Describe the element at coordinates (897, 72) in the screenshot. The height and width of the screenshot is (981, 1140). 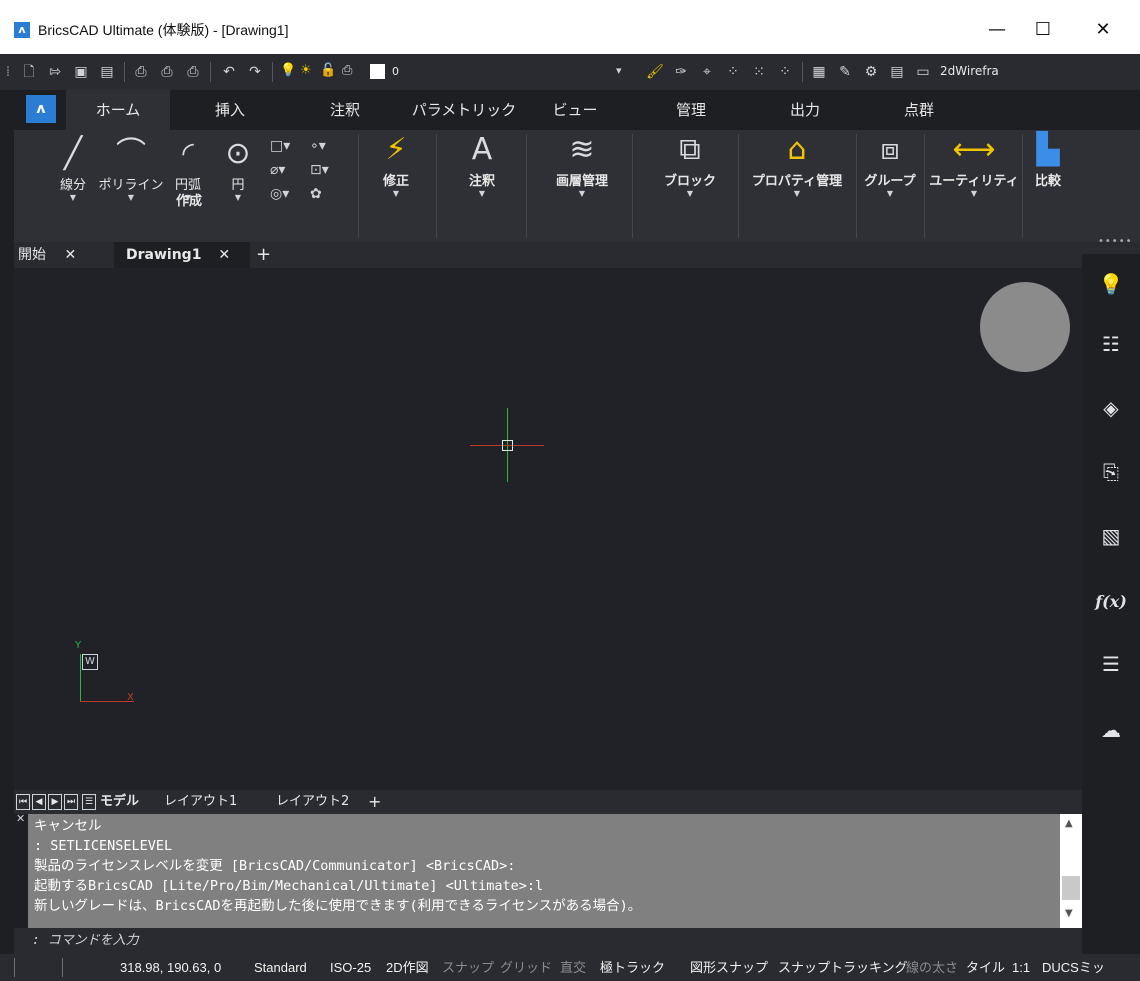
I see `calculator-icon: ▤` at that location.